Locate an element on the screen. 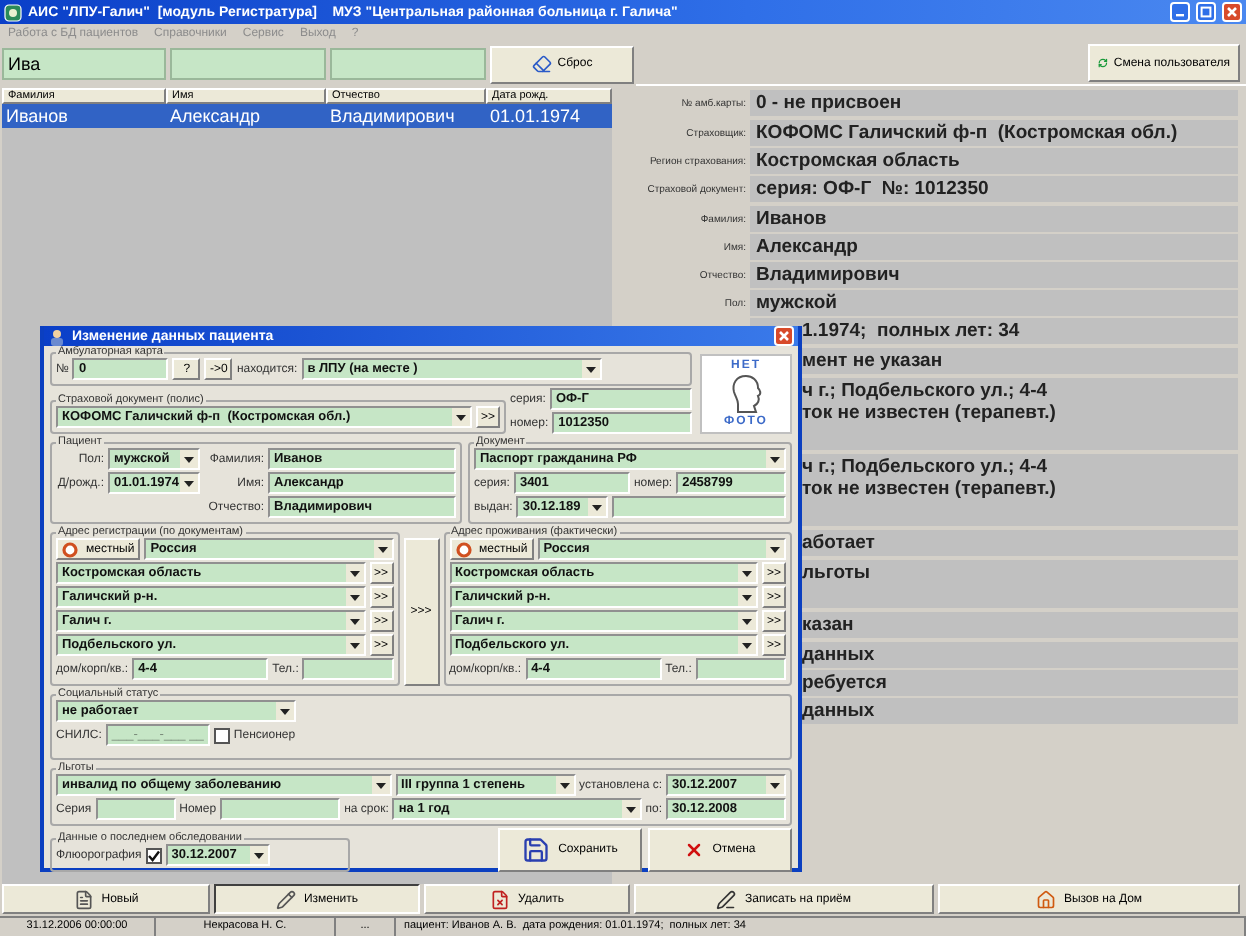 This screenshot has height=936, width=1246. table-row: Иванов Александр Владимирович 01.01.1974 is located at coordinates (307, 116).